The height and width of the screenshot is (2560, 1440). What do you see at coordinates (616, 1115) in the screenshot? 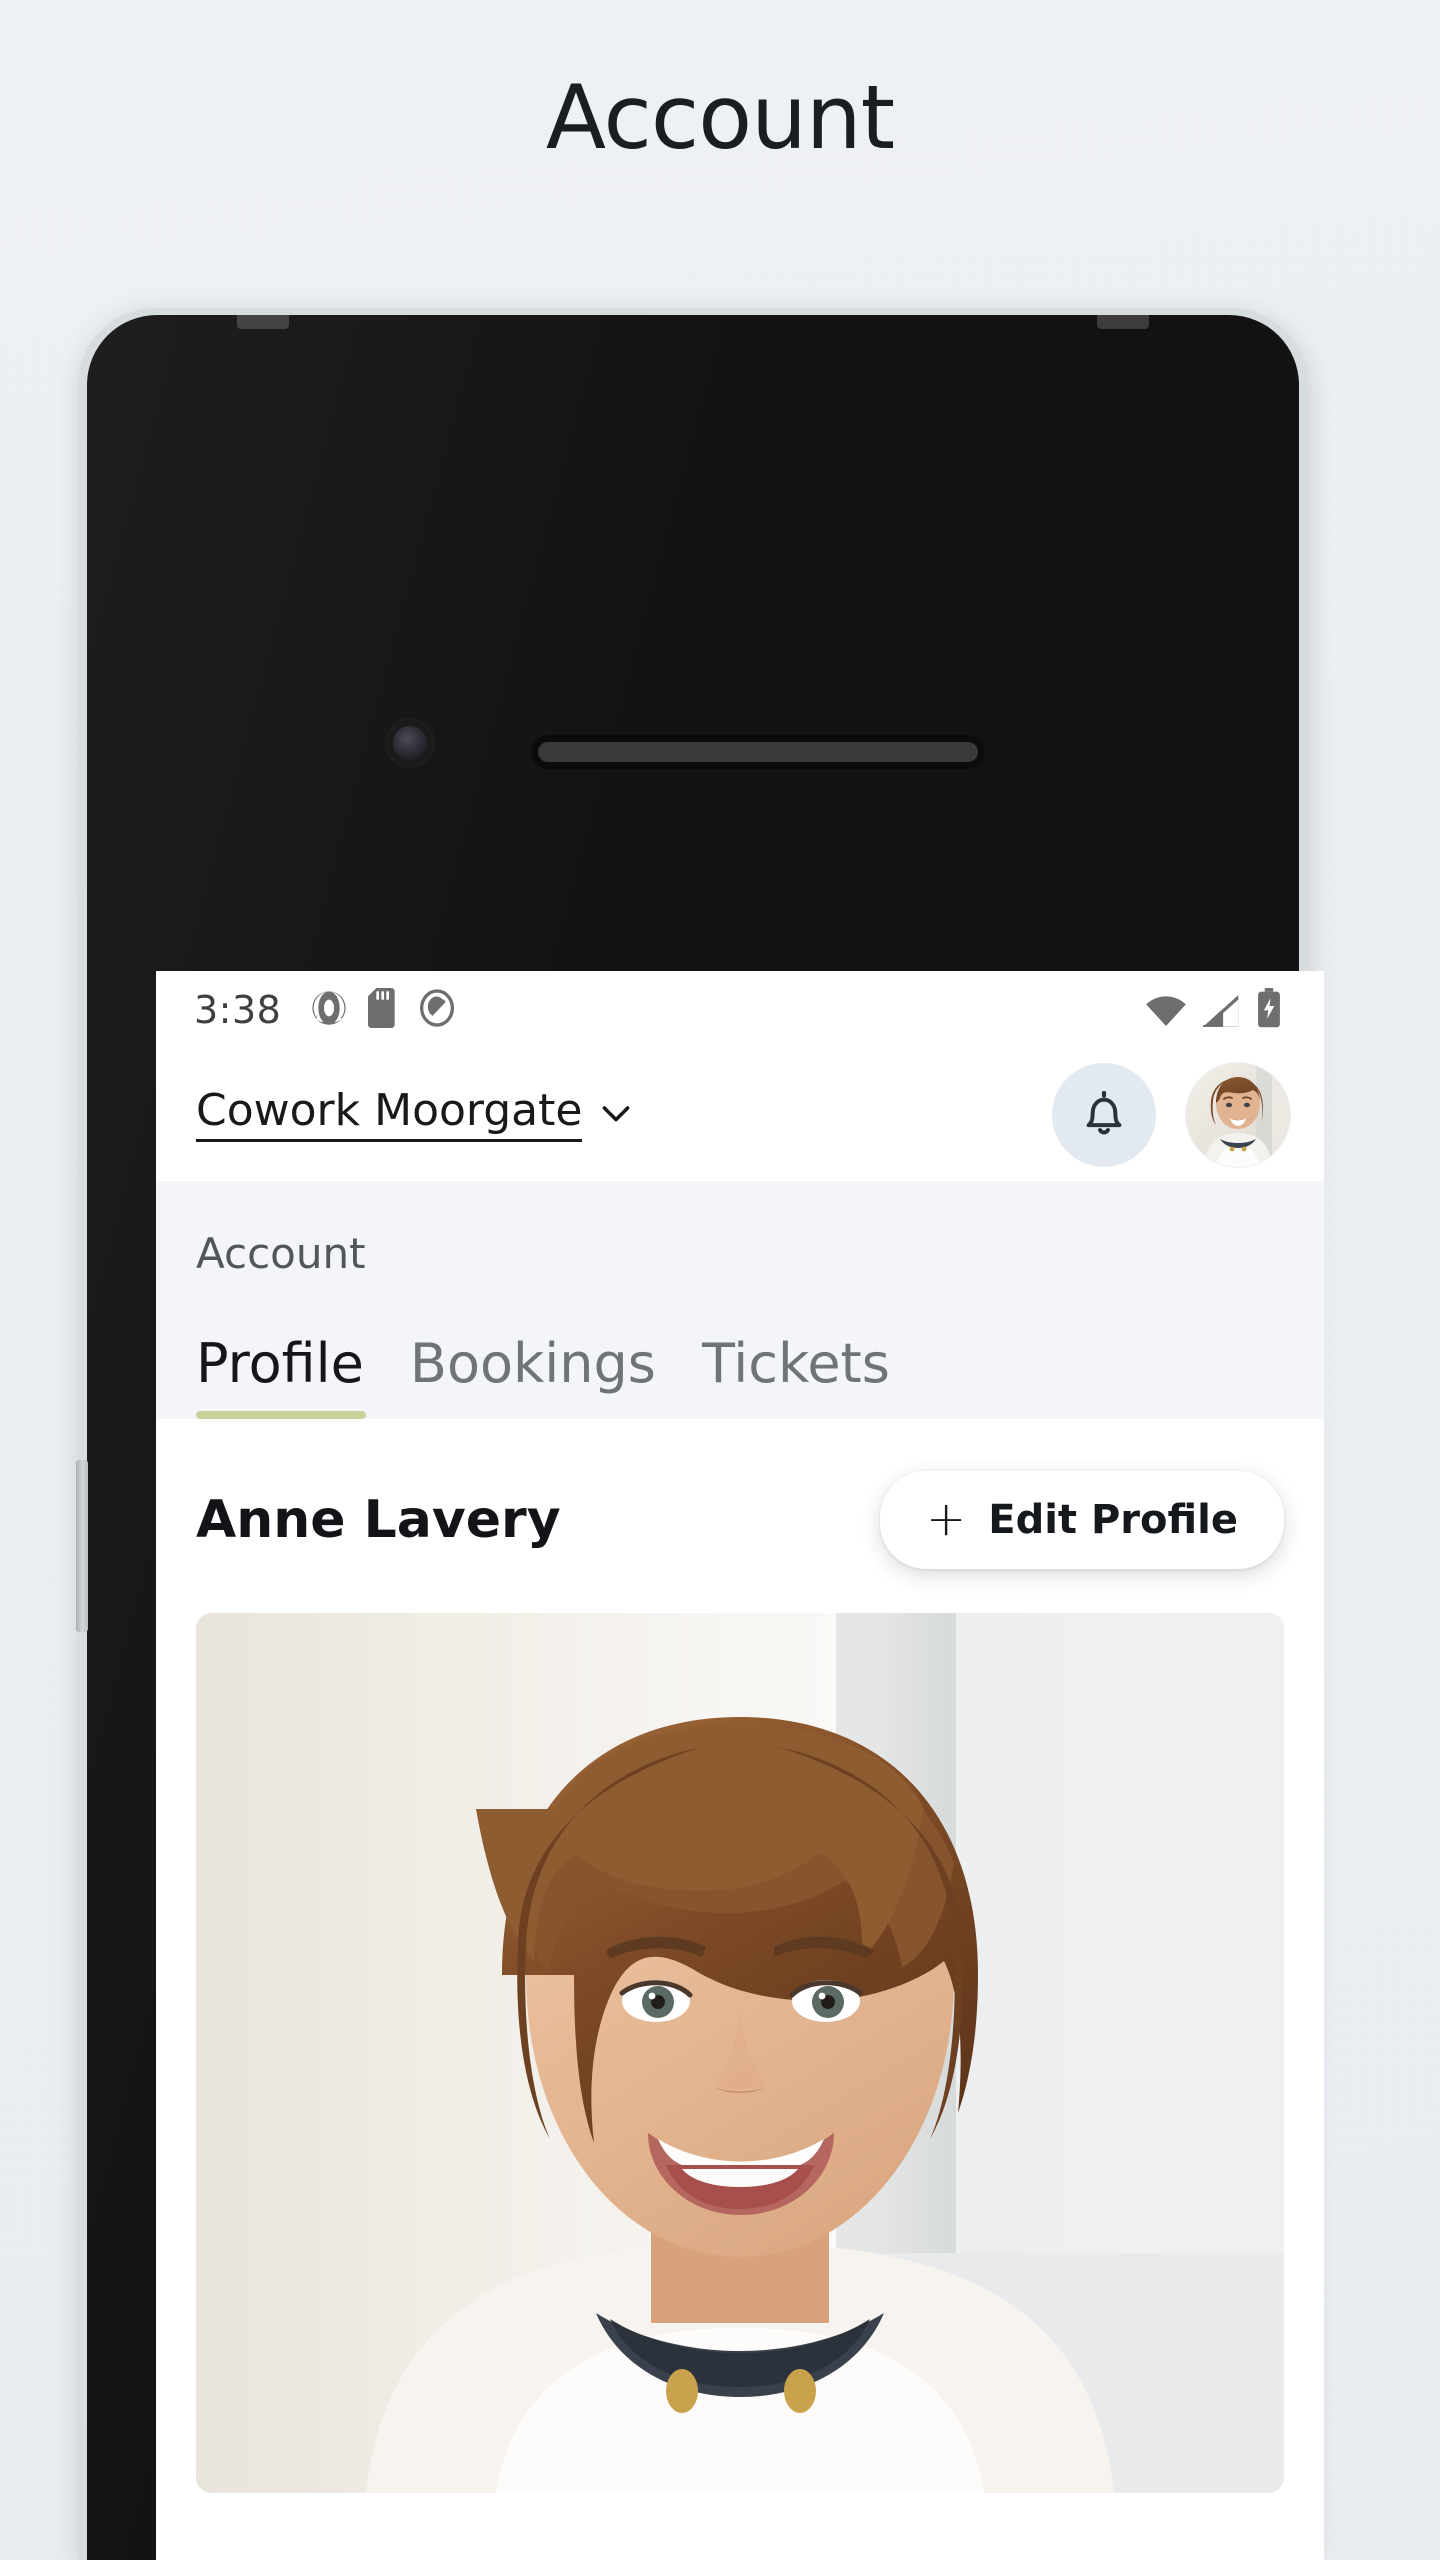
I see `chevron-down-icon` at bounding box center [616, 1115].